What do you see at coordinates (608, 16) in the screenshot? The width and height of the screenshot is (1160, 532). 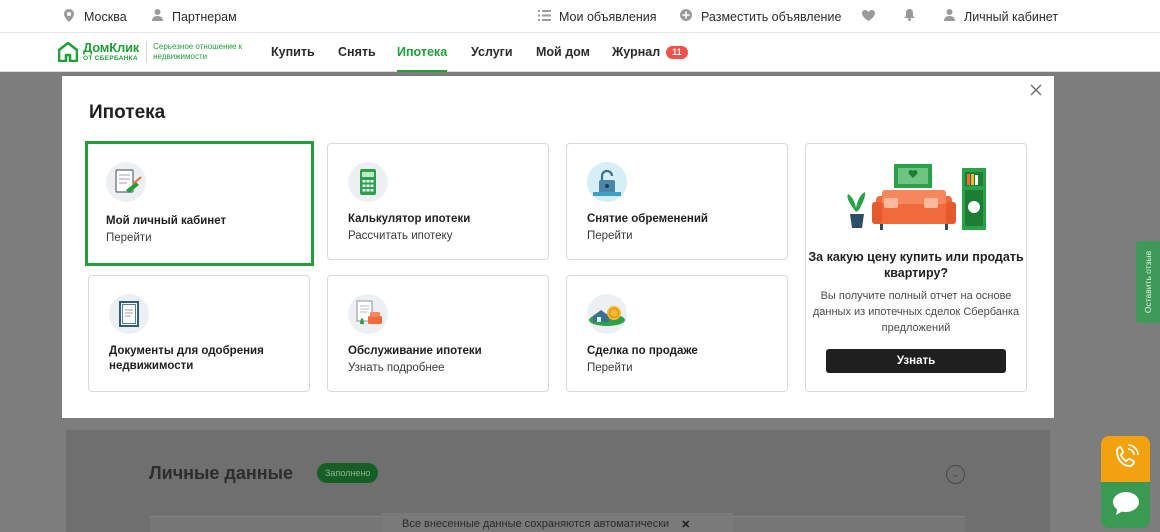 I see `my-ads-label: Мои объявления` at bounding box center [608, 16].